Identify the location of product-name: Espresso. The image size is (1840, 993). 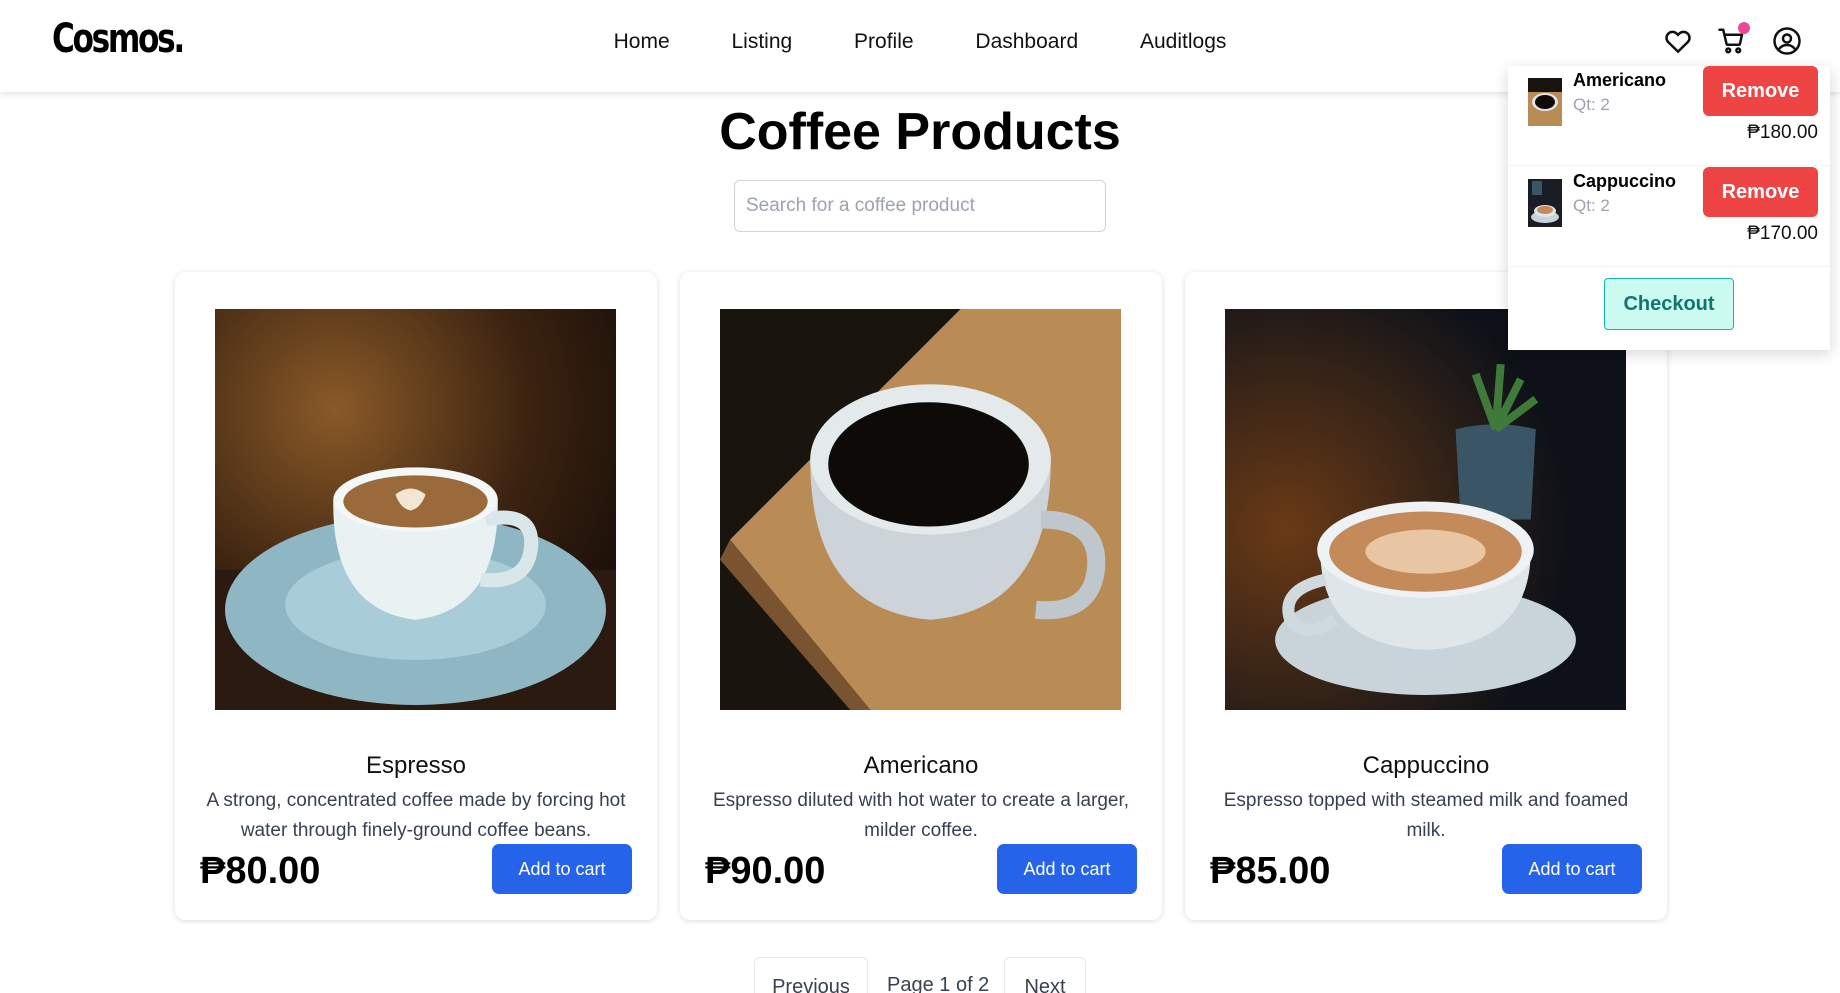
(416, 765).